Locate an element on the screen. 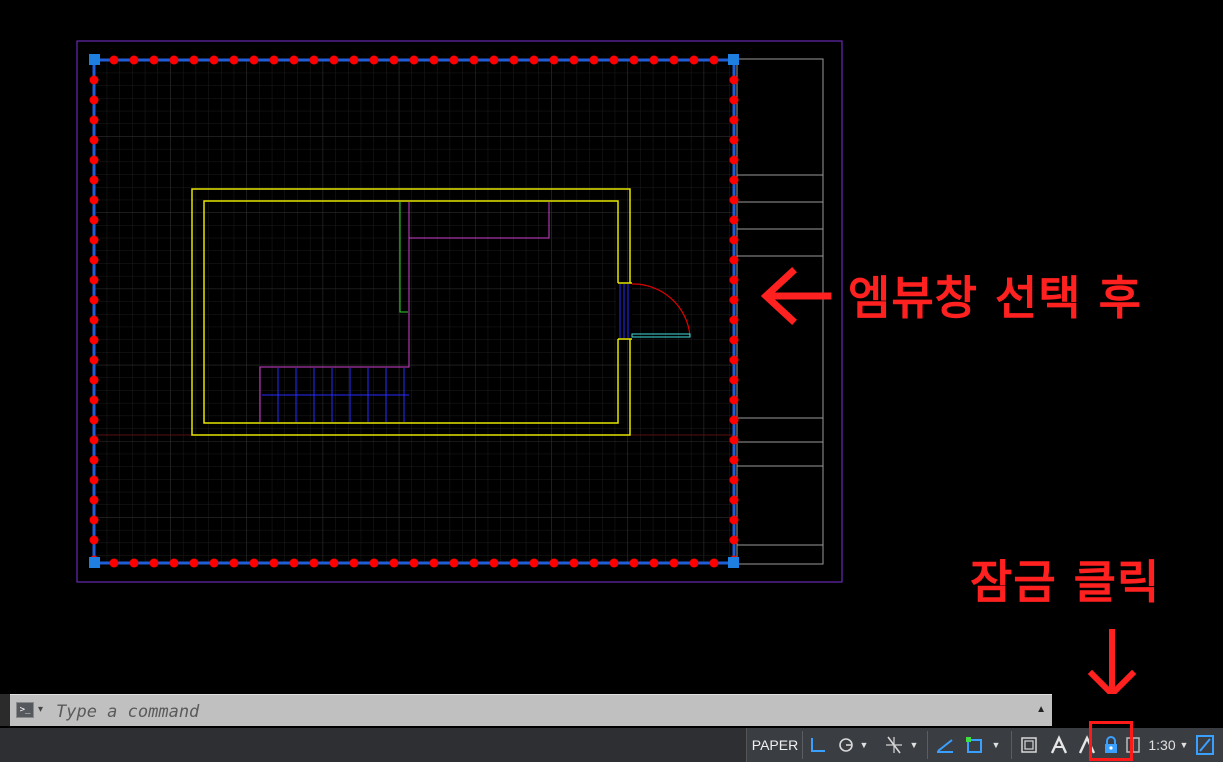 This screenshot has height=762, width=1223. status-bar: PAPER ▼ ▼ ▼ 1:30 ▼ is located at coordinates (611, 745).